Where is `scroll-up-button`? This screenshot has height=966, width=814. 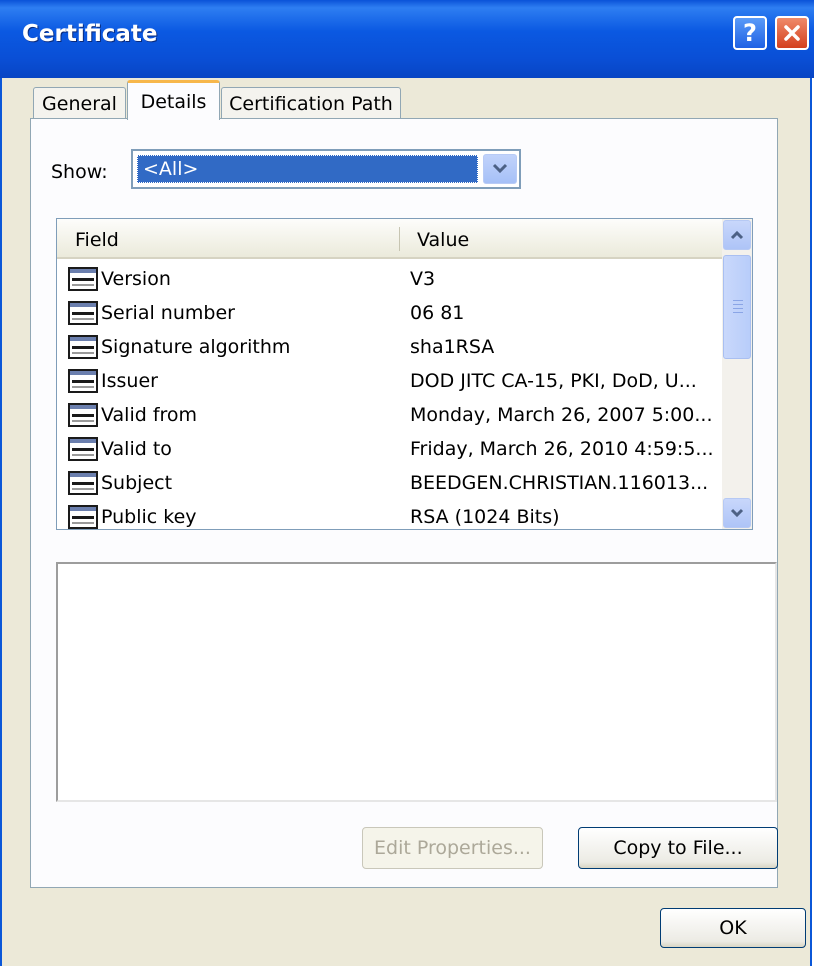 scroll-up-button is located at coordinates (737, 235).